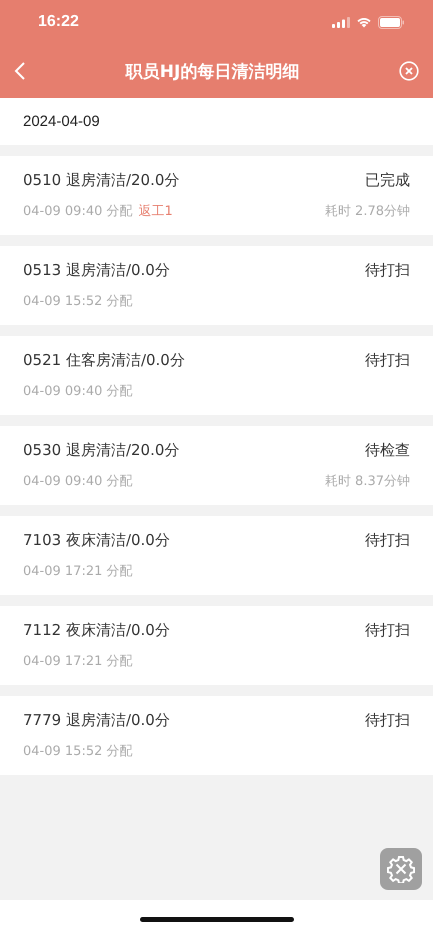  Describe the element at coordinates (216, 375) in the screenshot. I see `task-card: 0521 住客房清洁/0.0分 待打扫 04-09 09:40 分配` at that location.